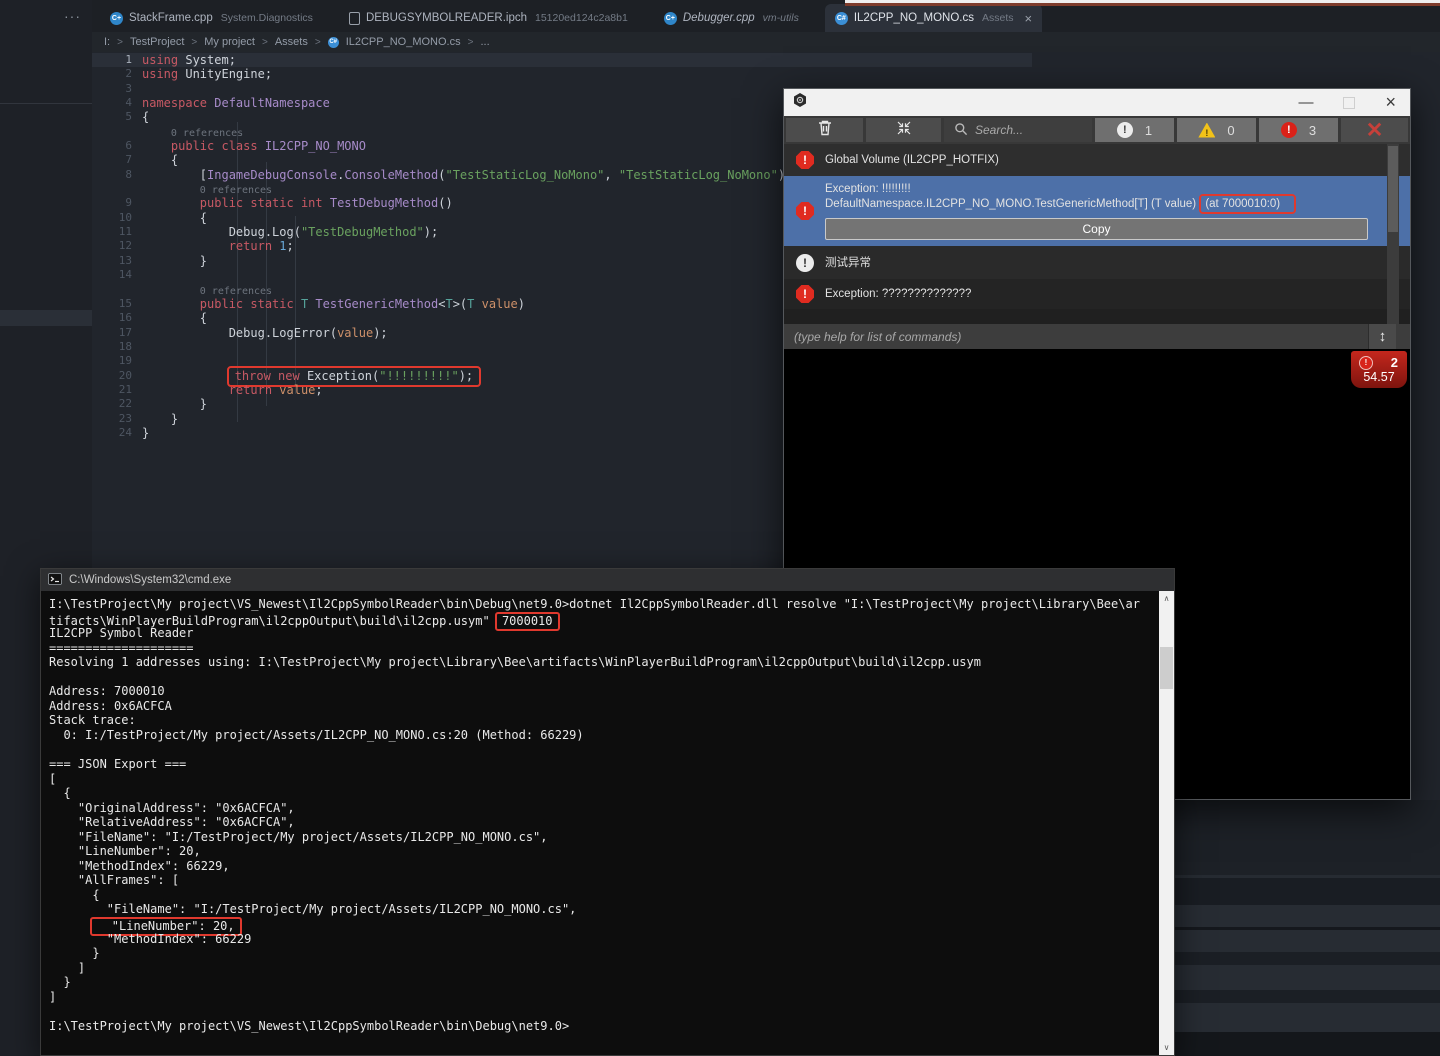  Describe the element at coordinates (72, 16) in the screenshot. I see `tab-overflow-button: ···` at that location.